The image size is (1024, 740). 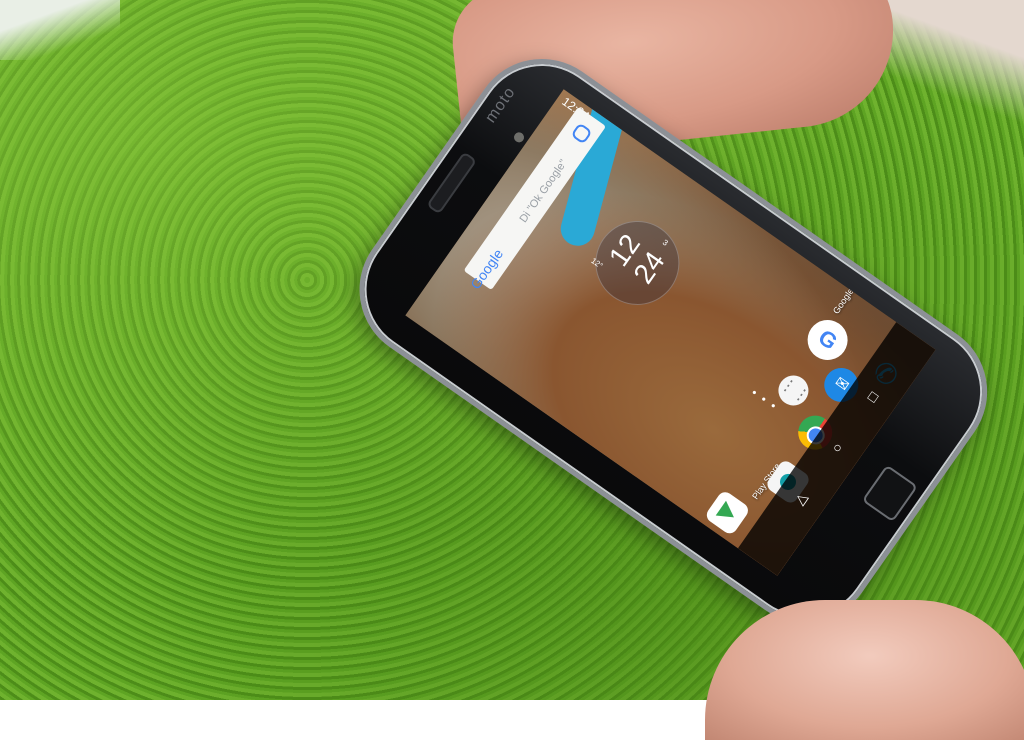 I want to click on pavement-edge, so click(x=60, y=30).